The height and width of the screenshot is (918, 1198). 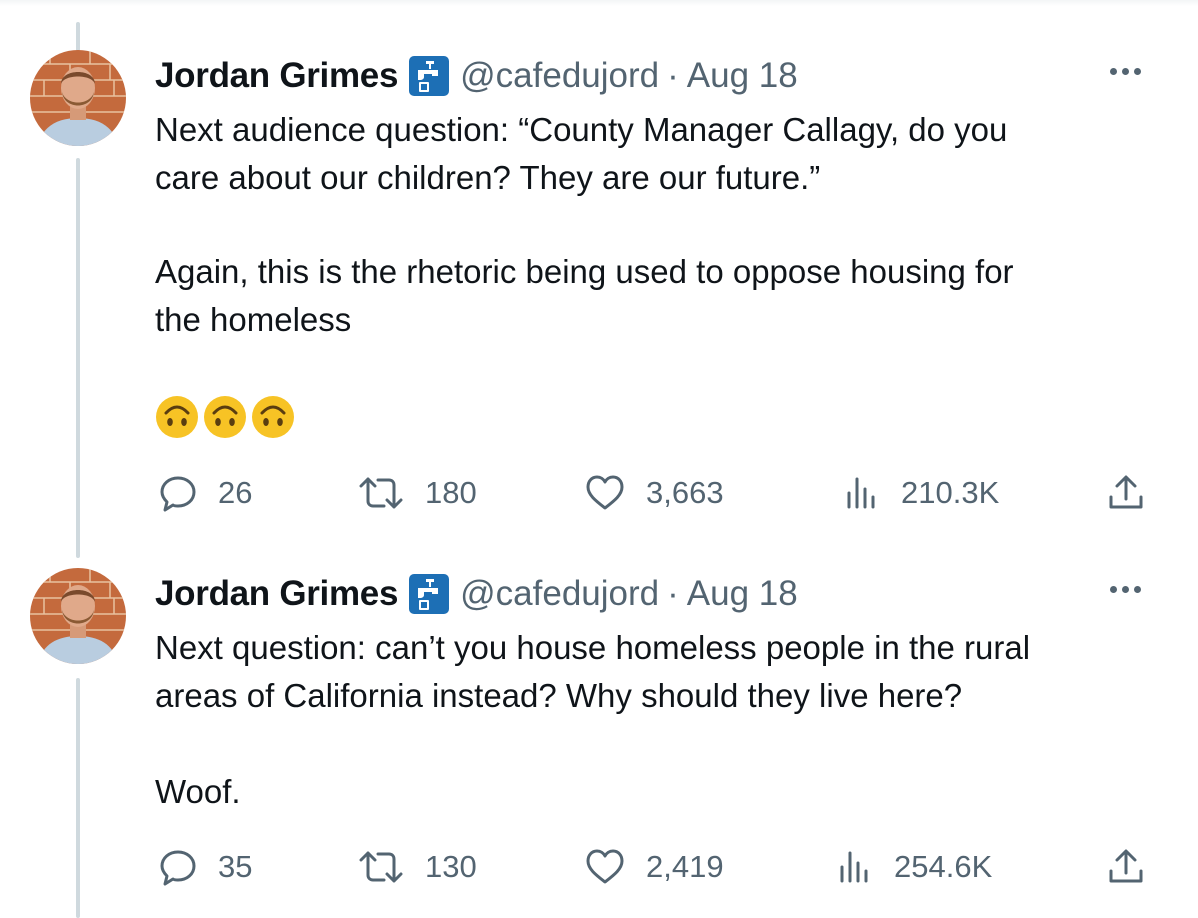 I want to click on emoji-row, so click(x=225, y=417).